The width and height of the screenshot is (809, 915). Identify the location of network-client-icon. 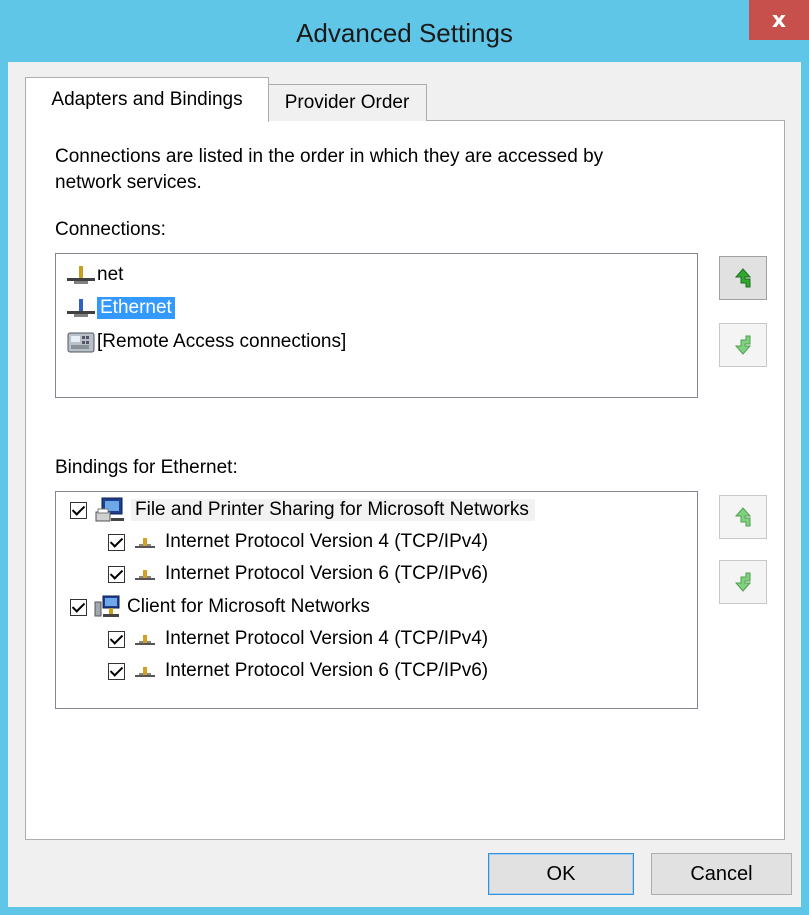
(107, 606).